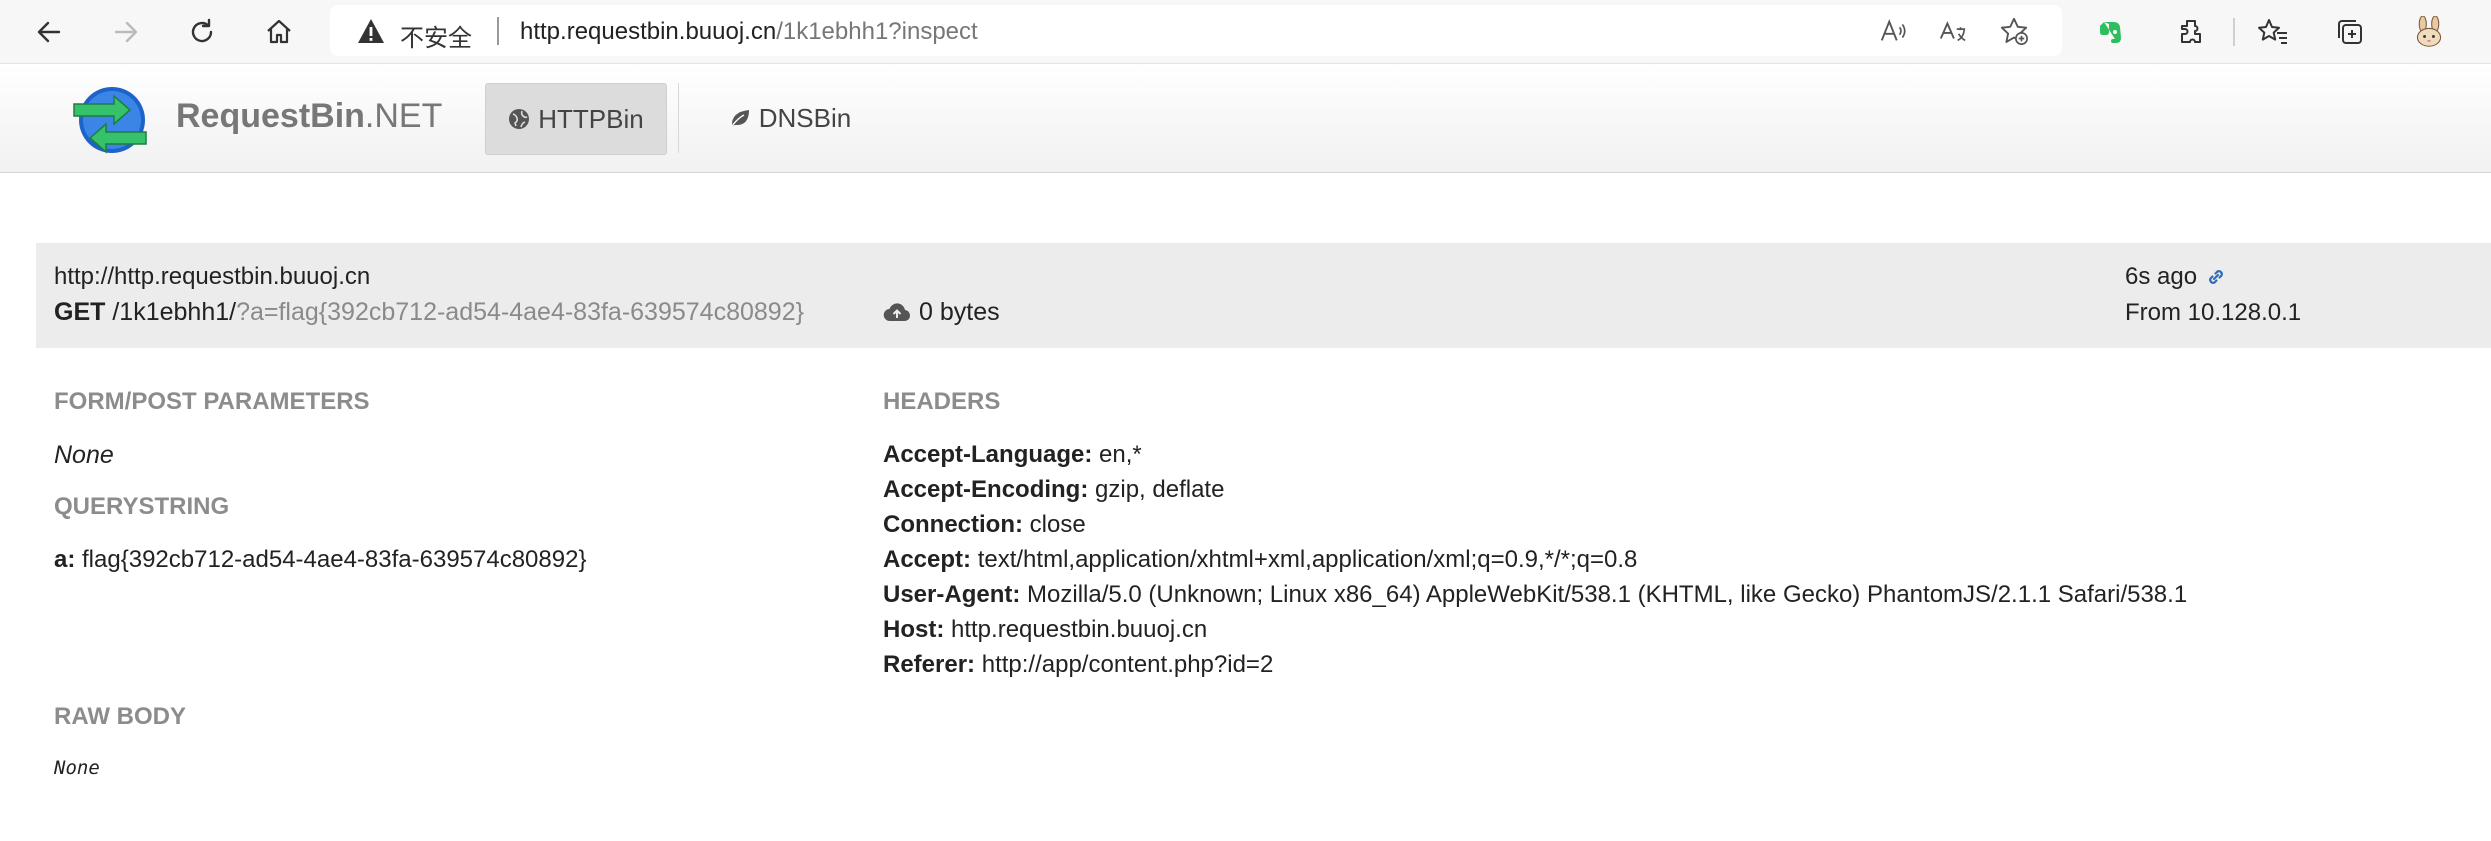 The height and width of the screenshot is (841, 2491). Describe the element at coordinates (1245, 118) in the screenshot. I see `site-navbar: RequestBin.NET HTTPBin DNSBin` at that location.